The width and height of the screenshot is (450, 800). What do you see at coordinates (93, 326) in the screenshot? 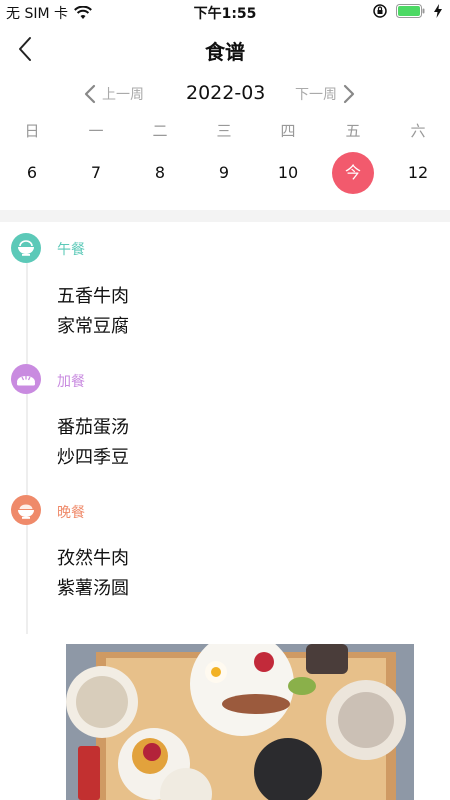
I see `dish-item: 家常豆腐` at bounding box center [93, 326].